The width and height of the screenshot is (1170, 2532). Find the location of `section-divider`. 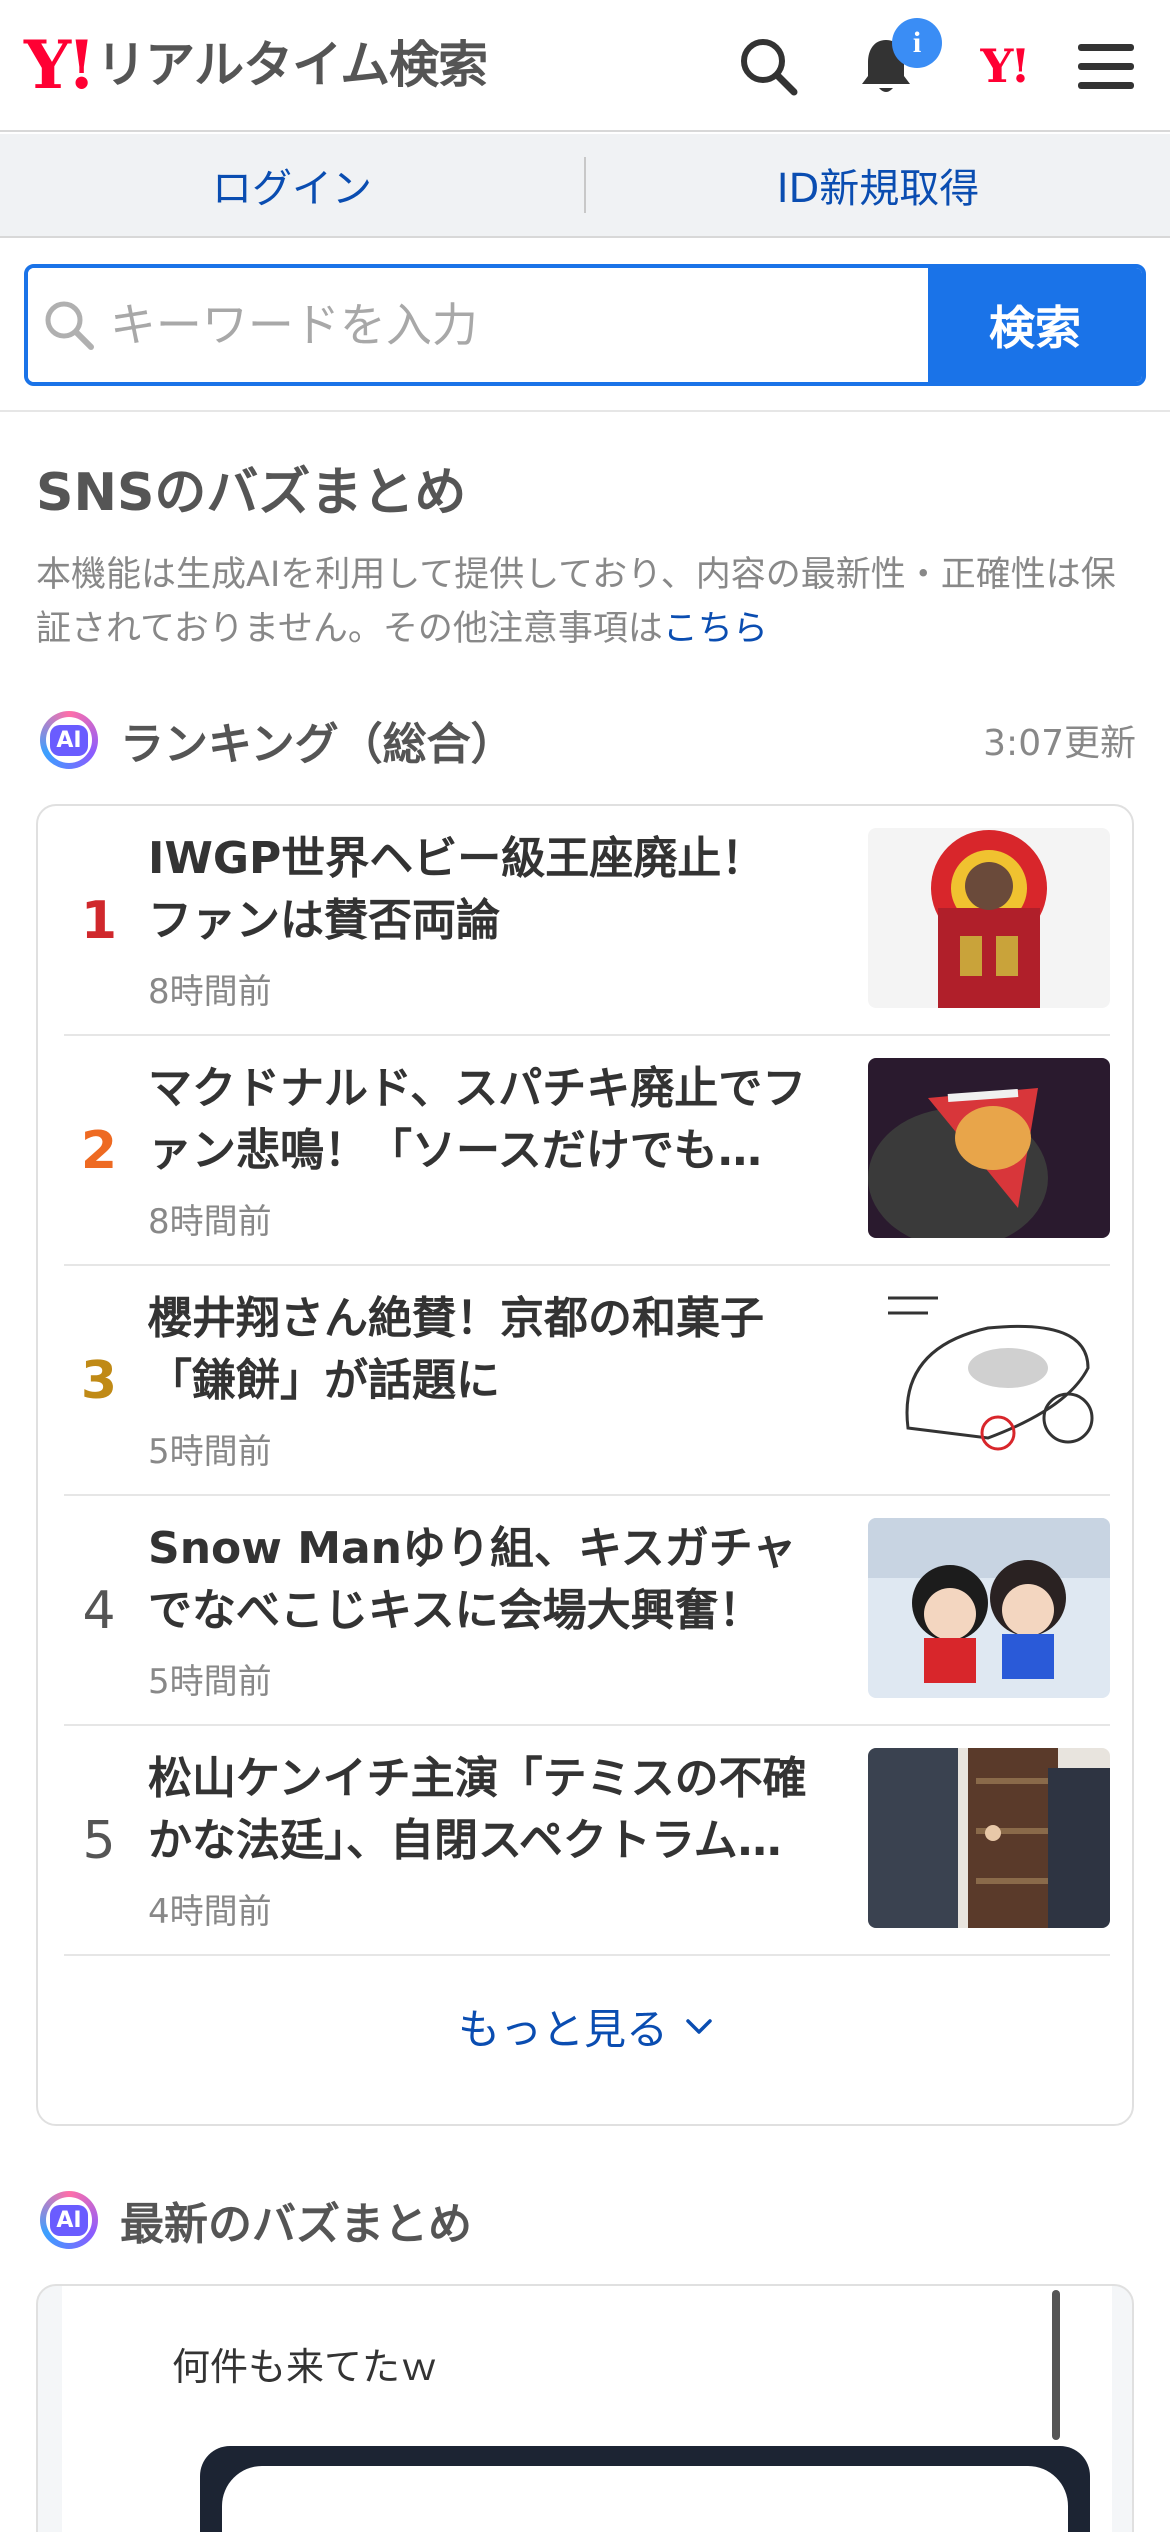

section-divider is located at coordinates (585, 411).